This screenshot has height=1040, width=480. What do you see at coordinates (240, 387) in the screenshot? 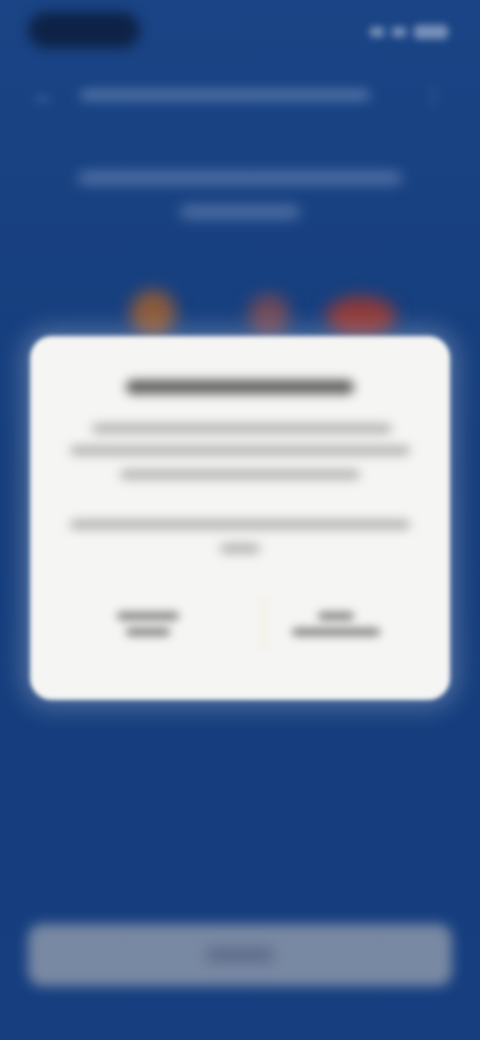
I see `dialog-title-placeholder` at bounding box center [240, 387].